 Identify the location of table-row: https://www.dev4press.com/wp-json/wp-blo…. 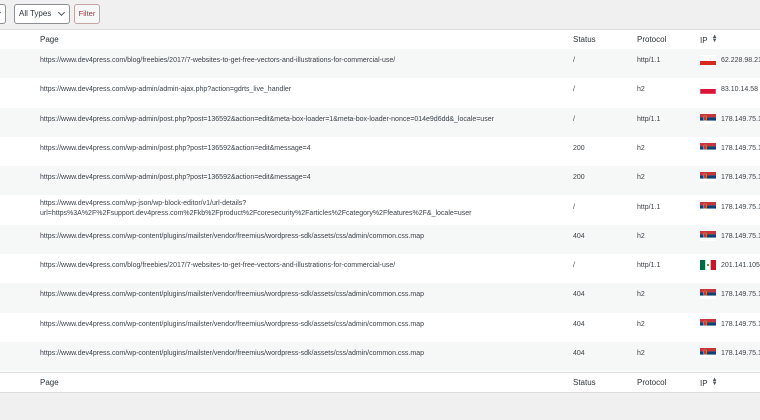
(380, 210).